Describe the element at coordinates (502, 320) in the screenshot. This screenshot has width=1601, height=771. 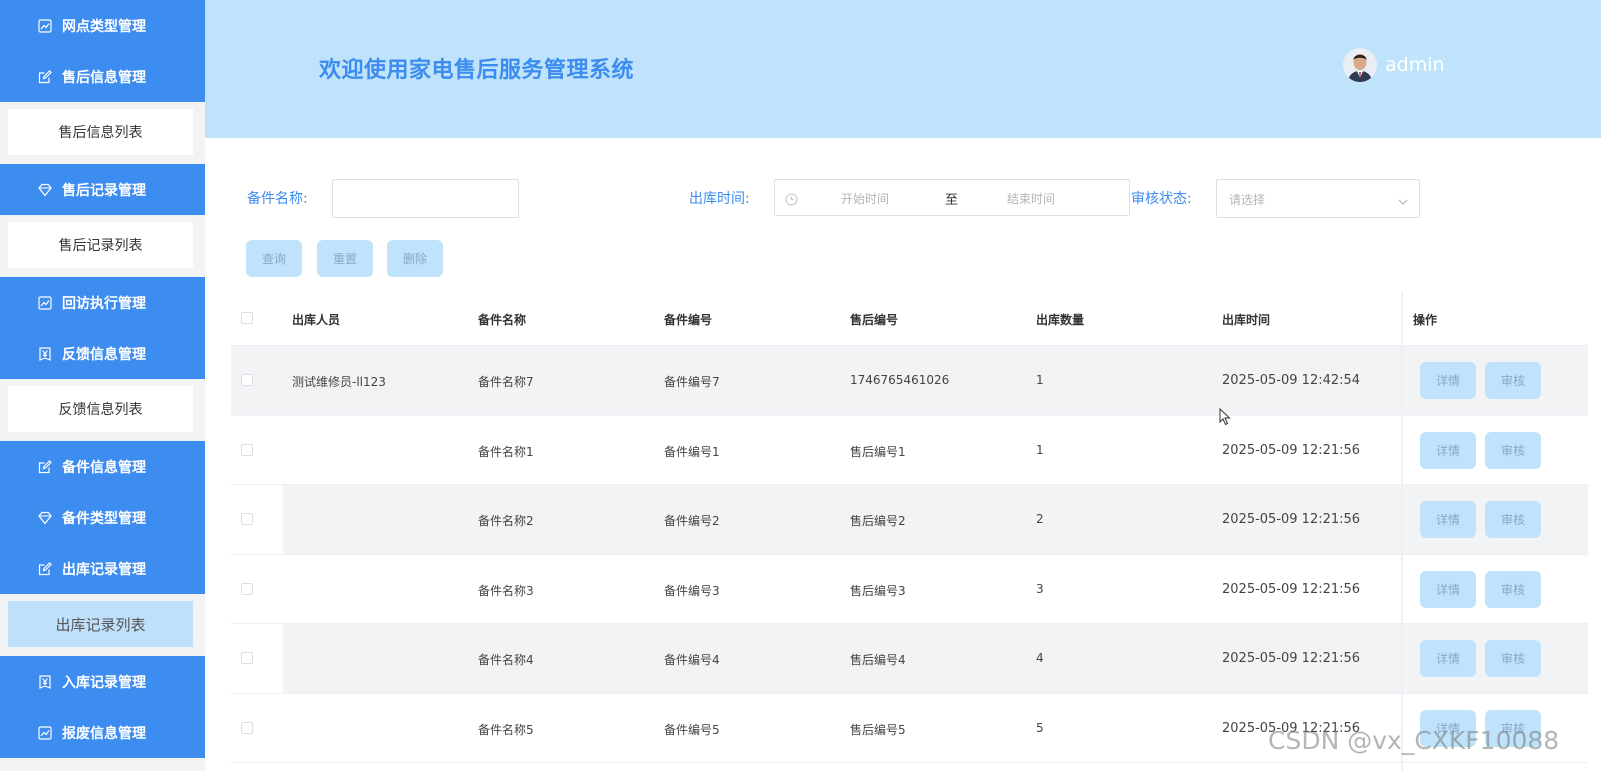
I see `col-header-part-name: 备件名称` at that location.